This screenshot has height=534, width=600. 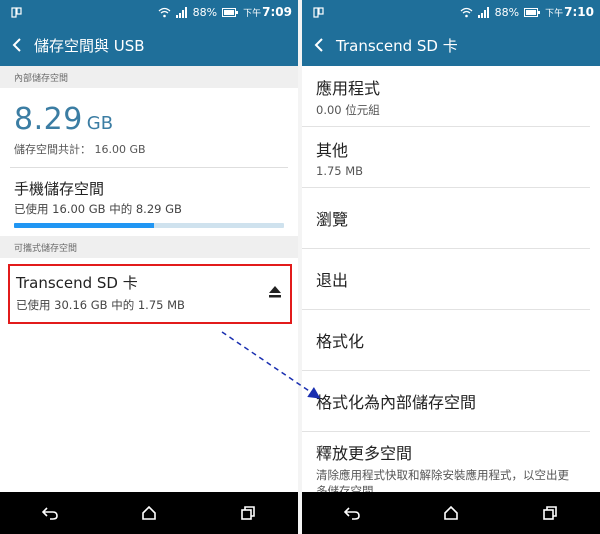 What do you see at coordinates (348, 109) in the screenshot?
I see `list-item-subtitle: 0.00 位元組` at bounding box center [348, 109].